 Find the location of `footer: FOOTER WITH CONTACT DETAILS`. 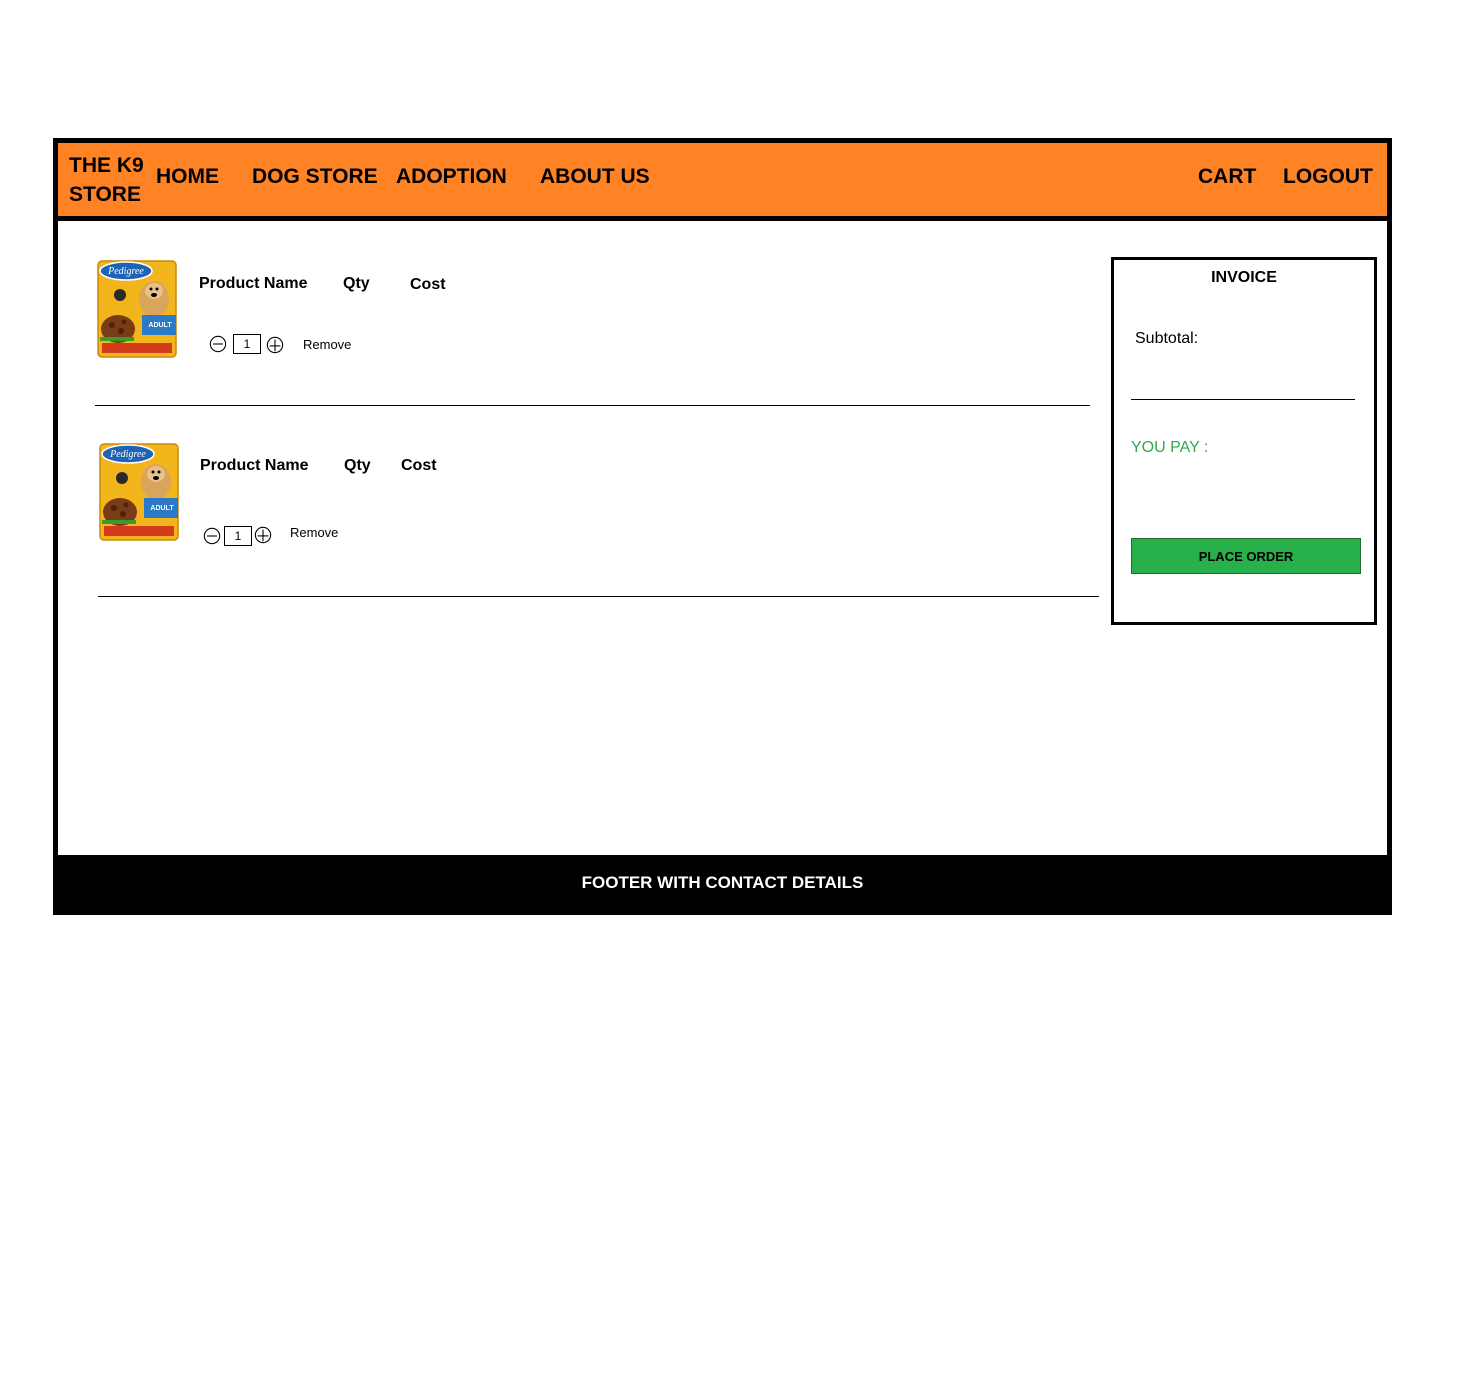

footer: FOOTER WITH CONTACT DETAILS is located at coordinates (722, 885).